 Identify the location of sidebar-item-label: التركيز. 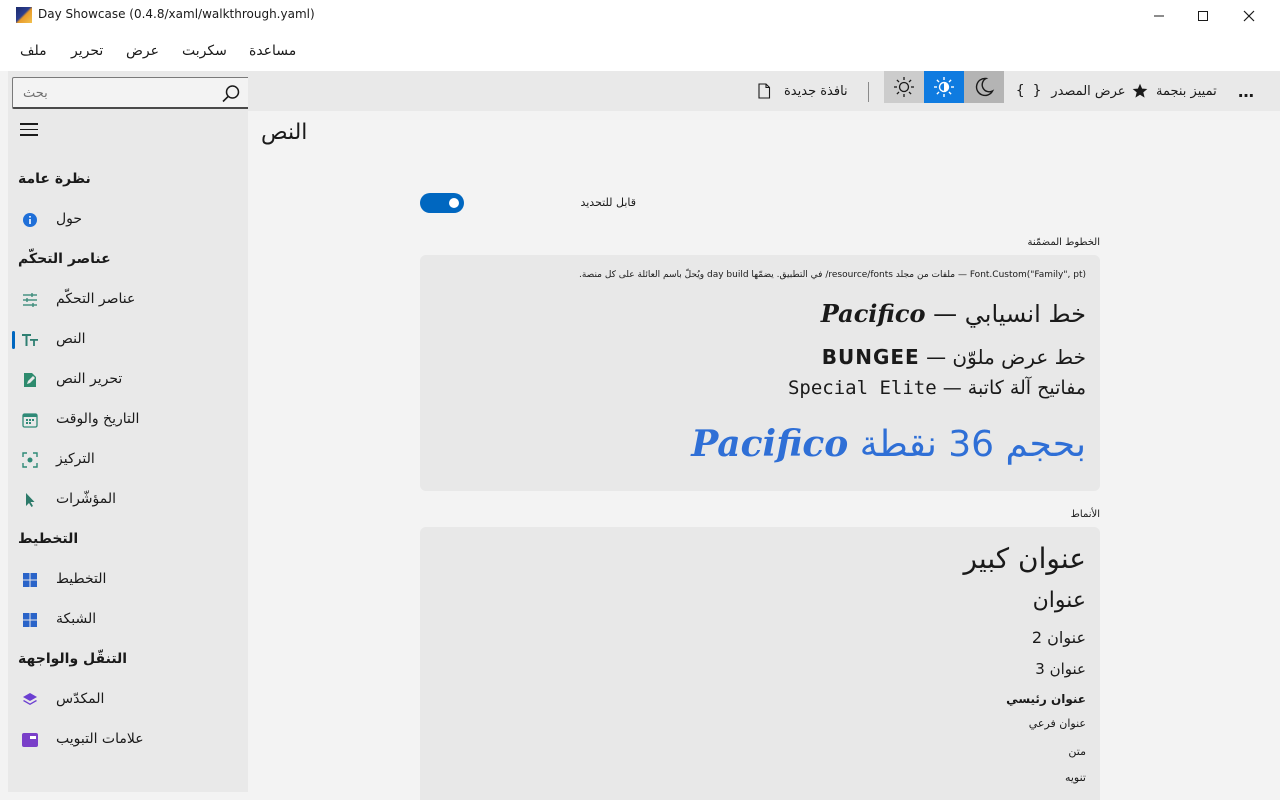
(75, 459).